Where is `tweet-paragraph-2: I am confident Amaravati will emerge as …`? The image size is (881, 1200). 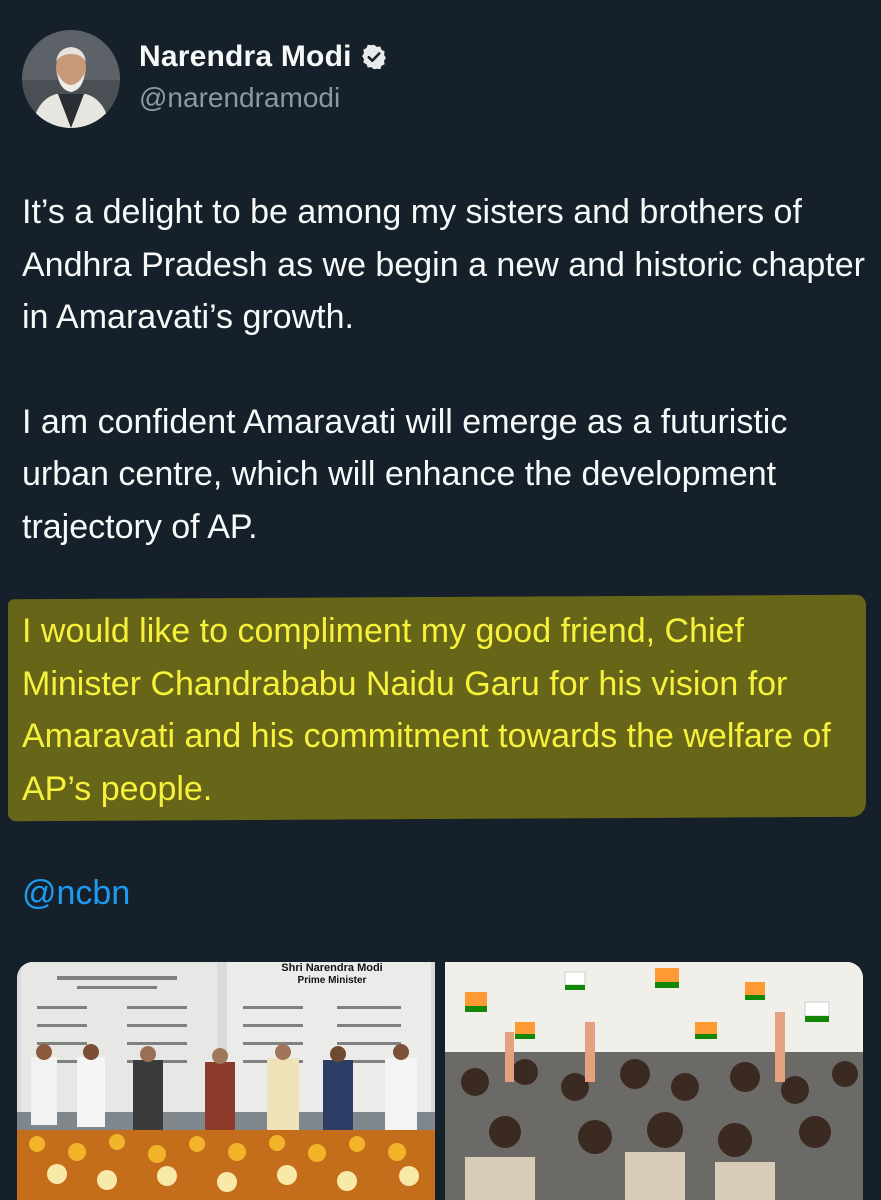
tweet-paragraph-2: I am confident Amaravati will emerge as … is located at coordinates (405, 474).